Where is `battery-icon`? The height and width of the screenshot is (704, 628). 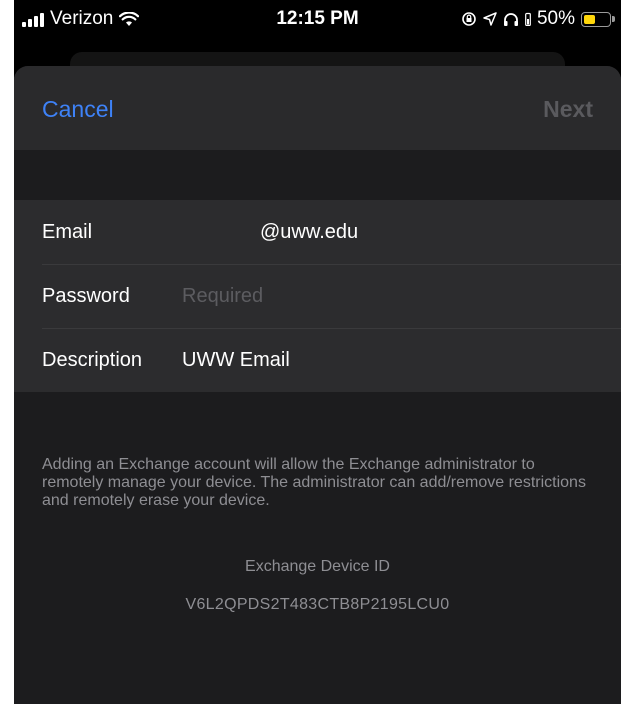 battery-icon is located at coordinates (598, 19).